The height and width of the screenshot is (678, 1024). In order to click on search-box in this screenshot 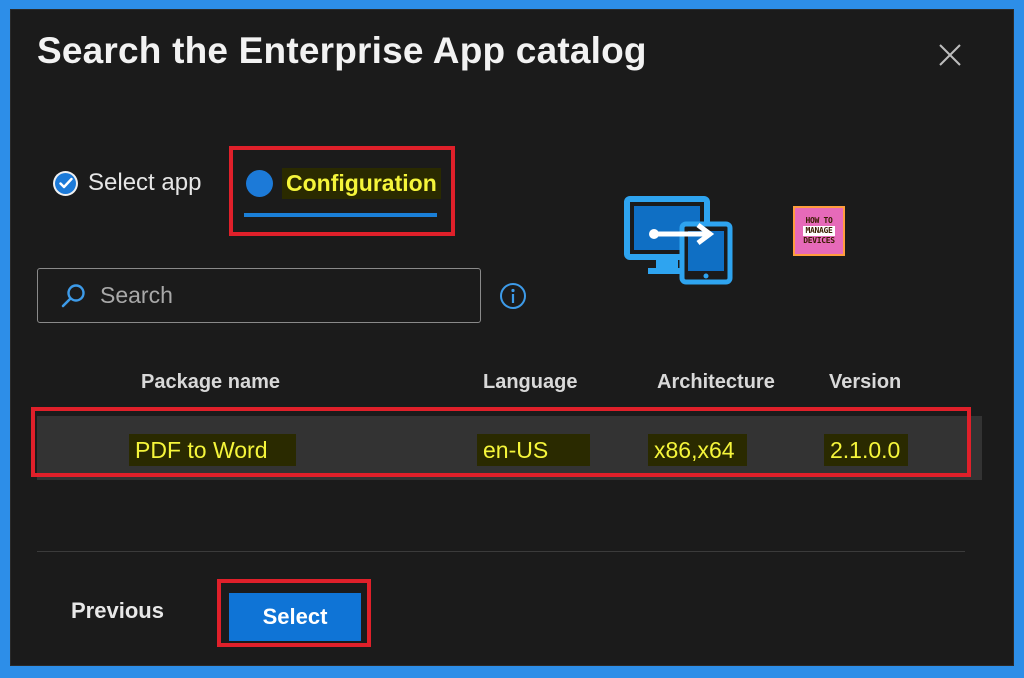, I will do `click(259, 295)`.